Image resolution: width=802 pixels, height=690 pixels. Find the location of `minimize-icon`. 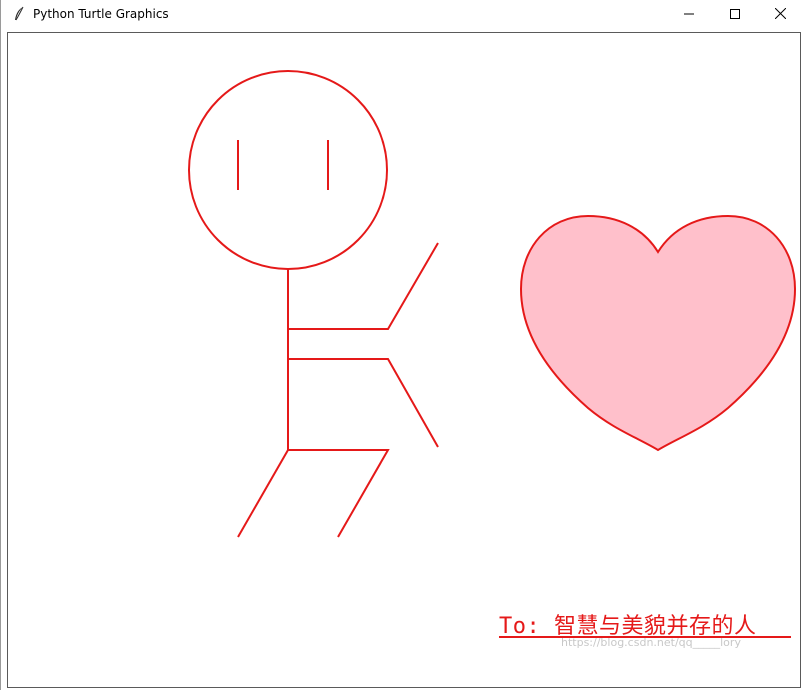

minimize-icon is located at coordinates (689, 15).